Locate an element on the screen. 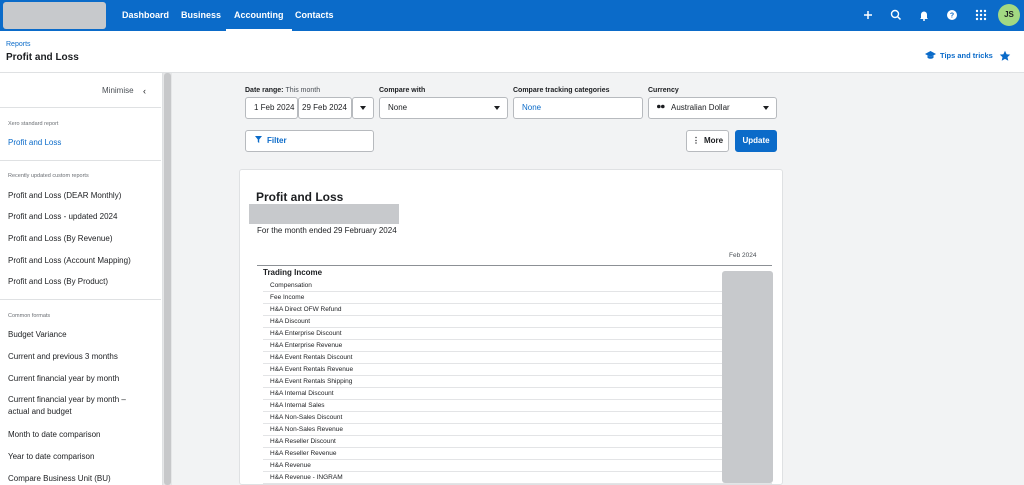  tips-label: Tips and tricks is located at coordinates (966, 55).